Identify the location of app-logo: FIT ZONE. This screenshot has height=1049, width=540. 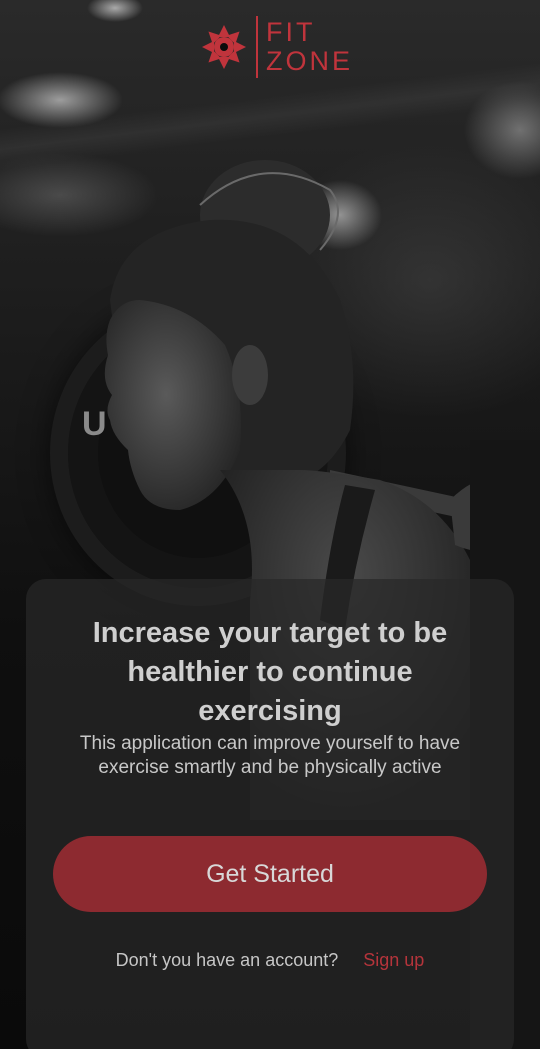
(276, 47).